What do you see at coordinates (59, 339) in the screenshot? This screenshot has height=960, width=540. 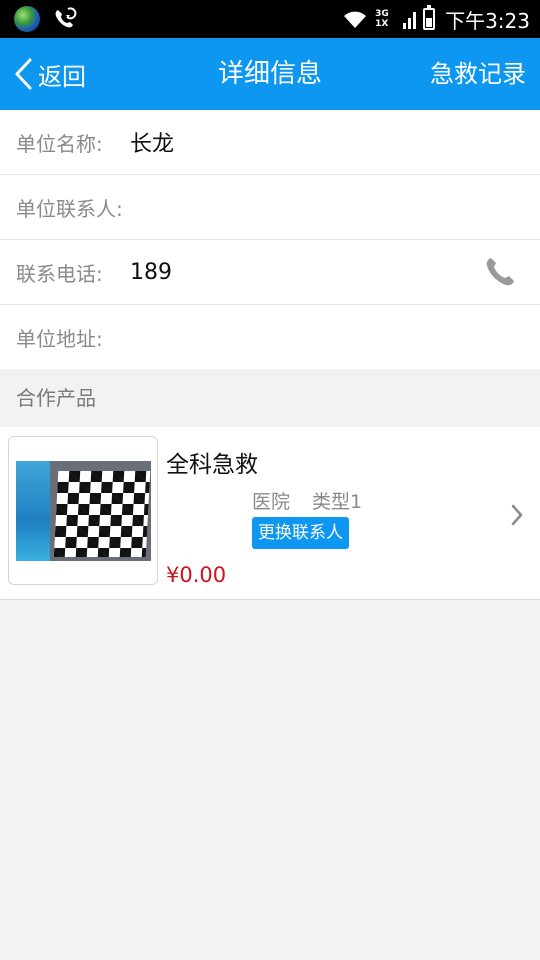 I see `unit-address-label: 单位地址:` at bounding box center [59, 339].